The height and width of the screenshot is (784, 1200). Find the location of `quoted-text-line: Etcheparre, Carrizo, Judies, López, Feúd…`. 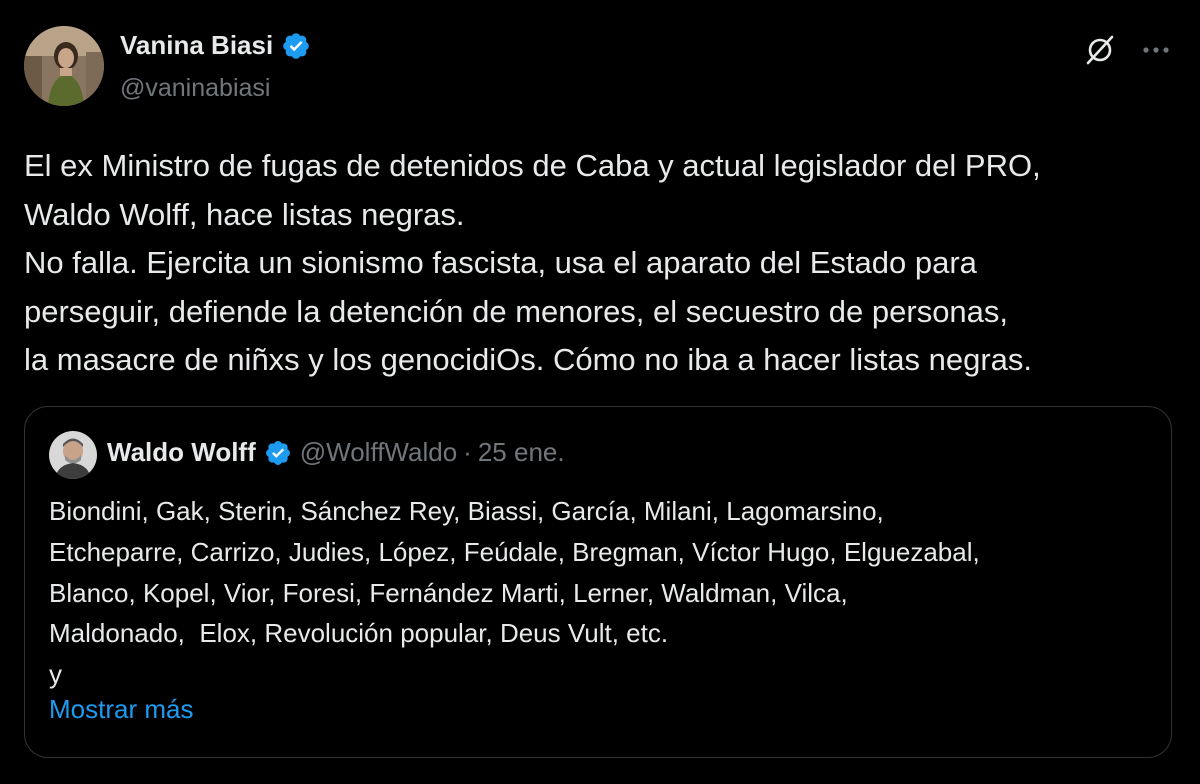

quoted-text-line: Etcheparre, Carrizo, Judies, López, Feúd… is located at coordinates (514, 551).